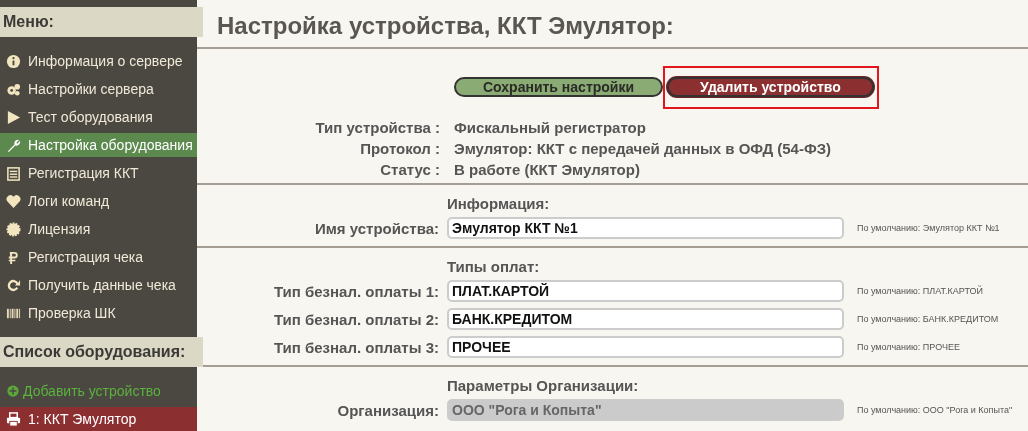 This screenshot has height=431, width=1028. What do you see at coordinates (98, 229) in the screenshot?
I see `sidebar-item: Лицензия` at bounding box center [98, 229].